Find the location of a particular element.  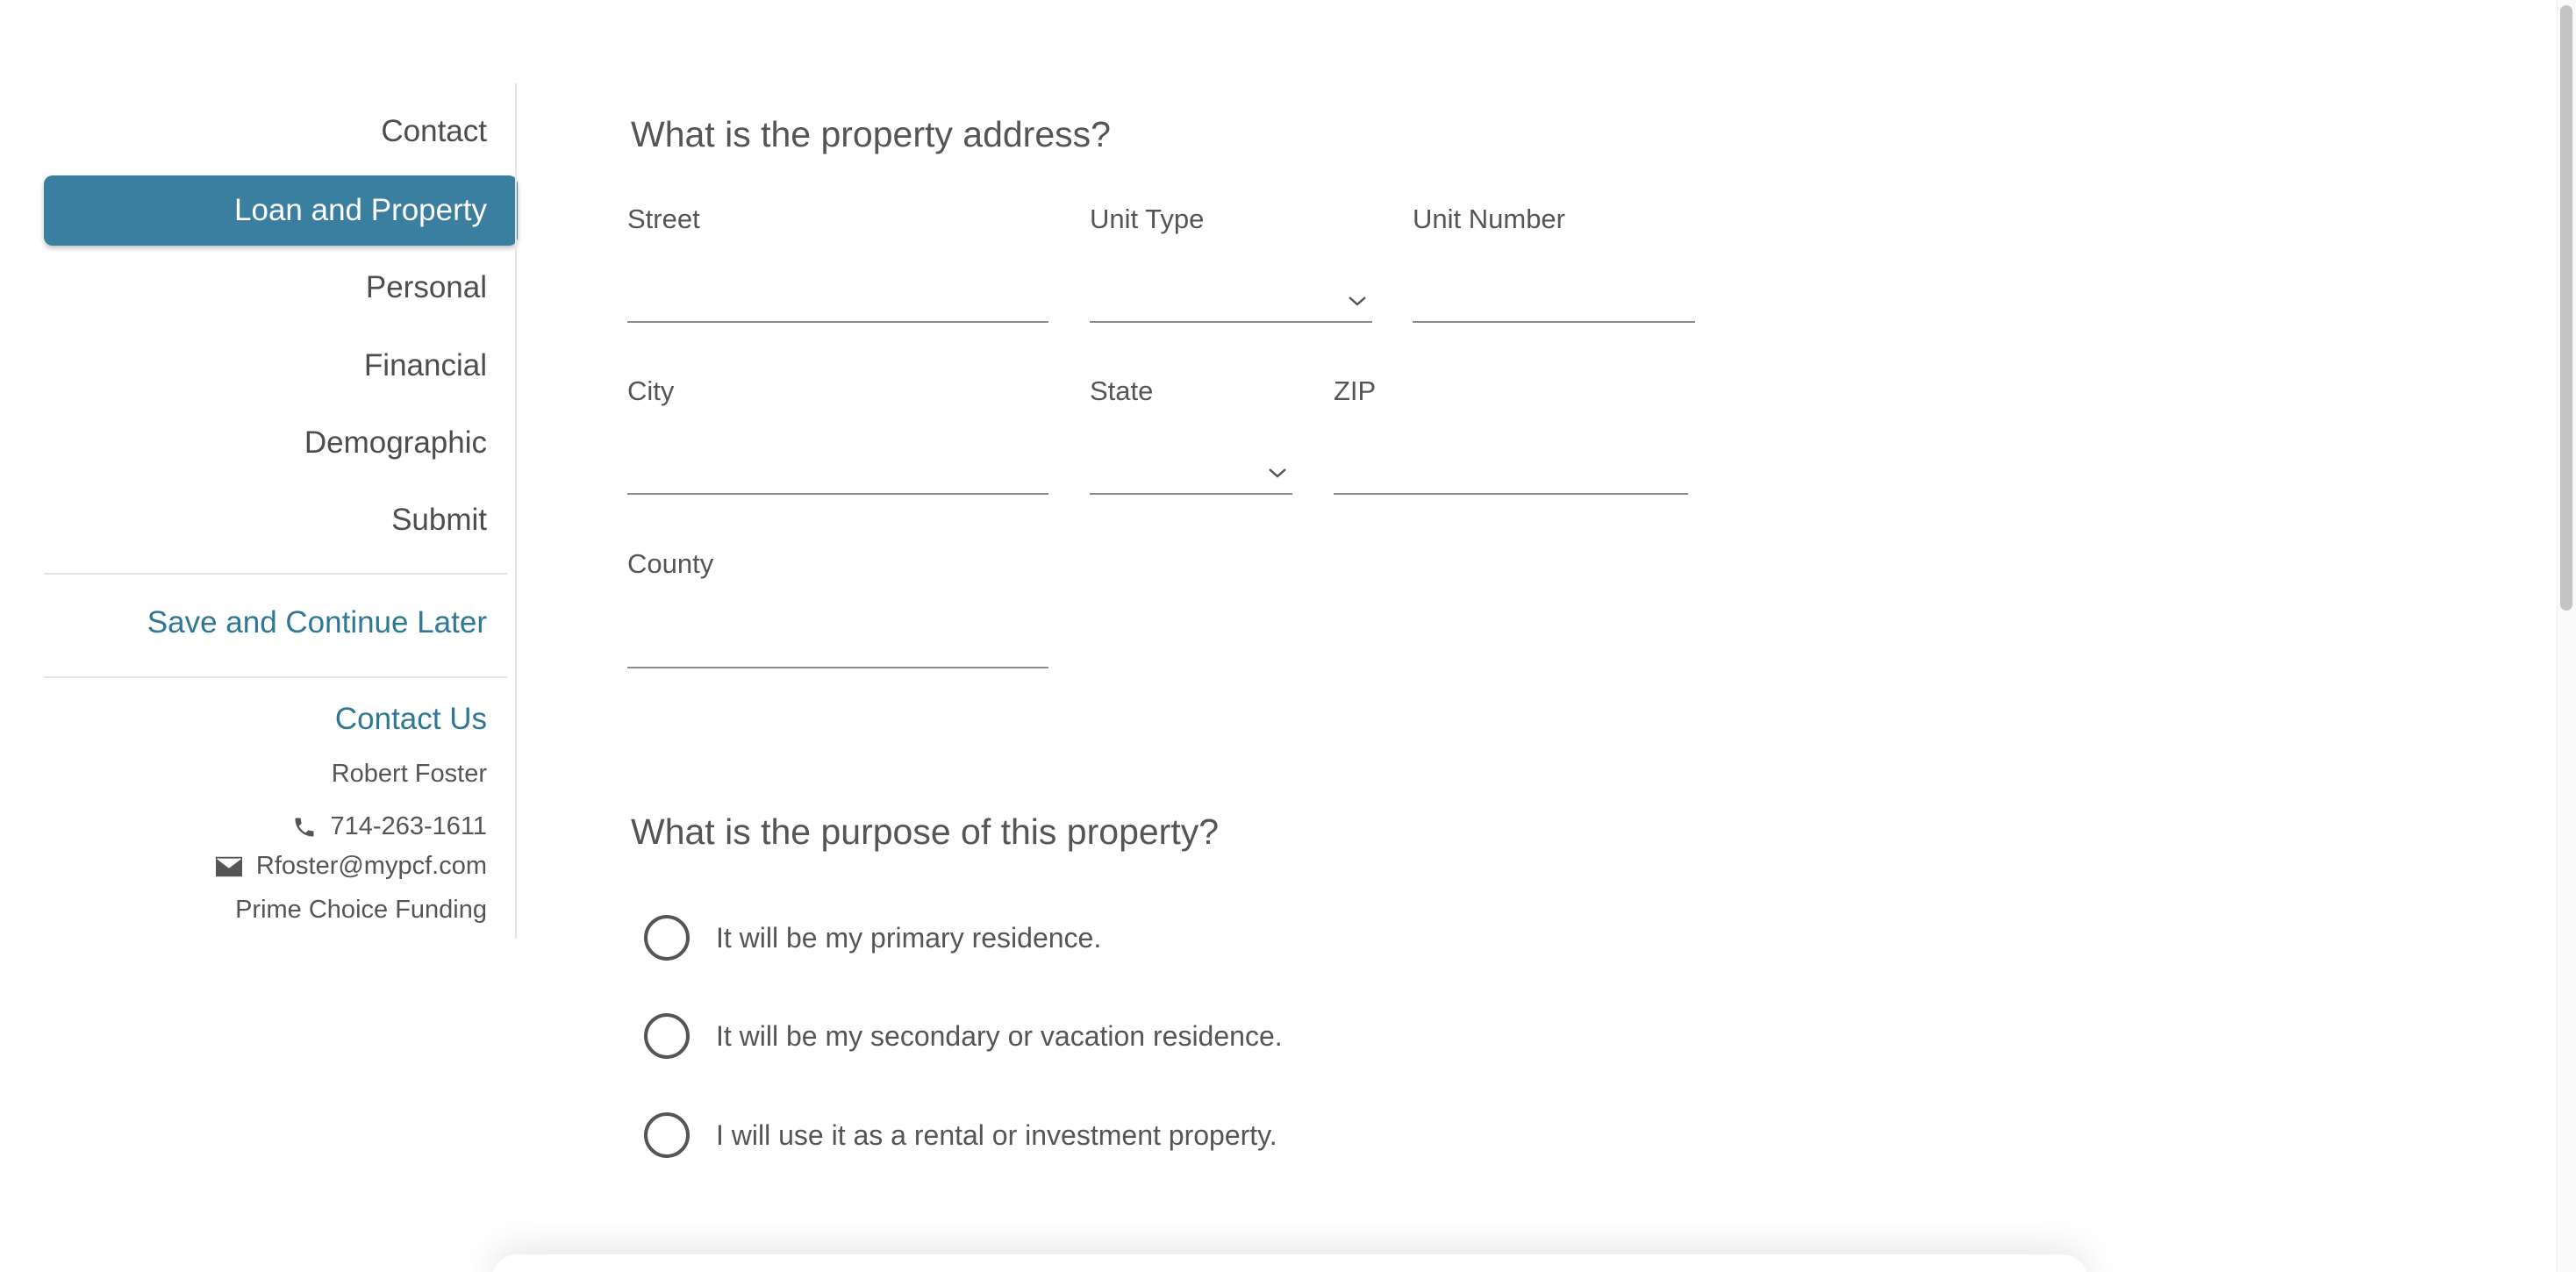

contact-us-link: Contact Us is located at coordinates (411, 719).